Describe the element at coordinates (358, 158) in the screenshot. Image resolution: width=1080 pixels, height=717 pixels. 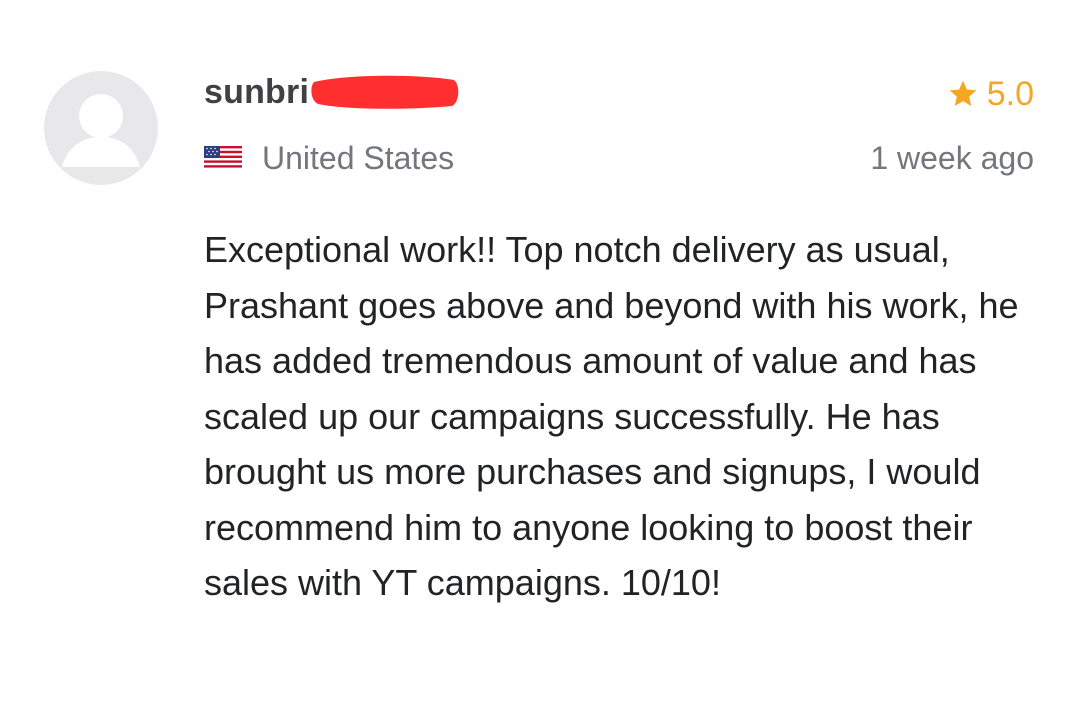
I see `country-name: United States` at that location.